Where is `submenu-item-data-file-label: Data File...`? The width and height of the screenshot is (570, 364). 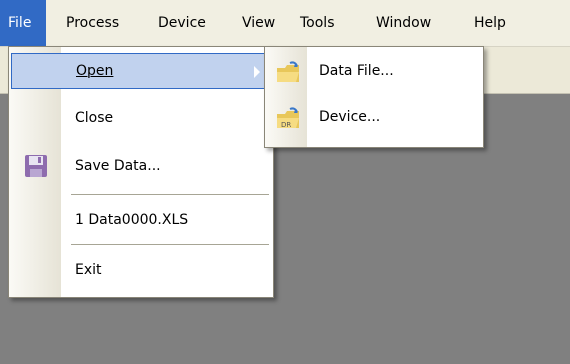 submenu-item-data-file-label: Data File... is located at coordinates (356, 71).